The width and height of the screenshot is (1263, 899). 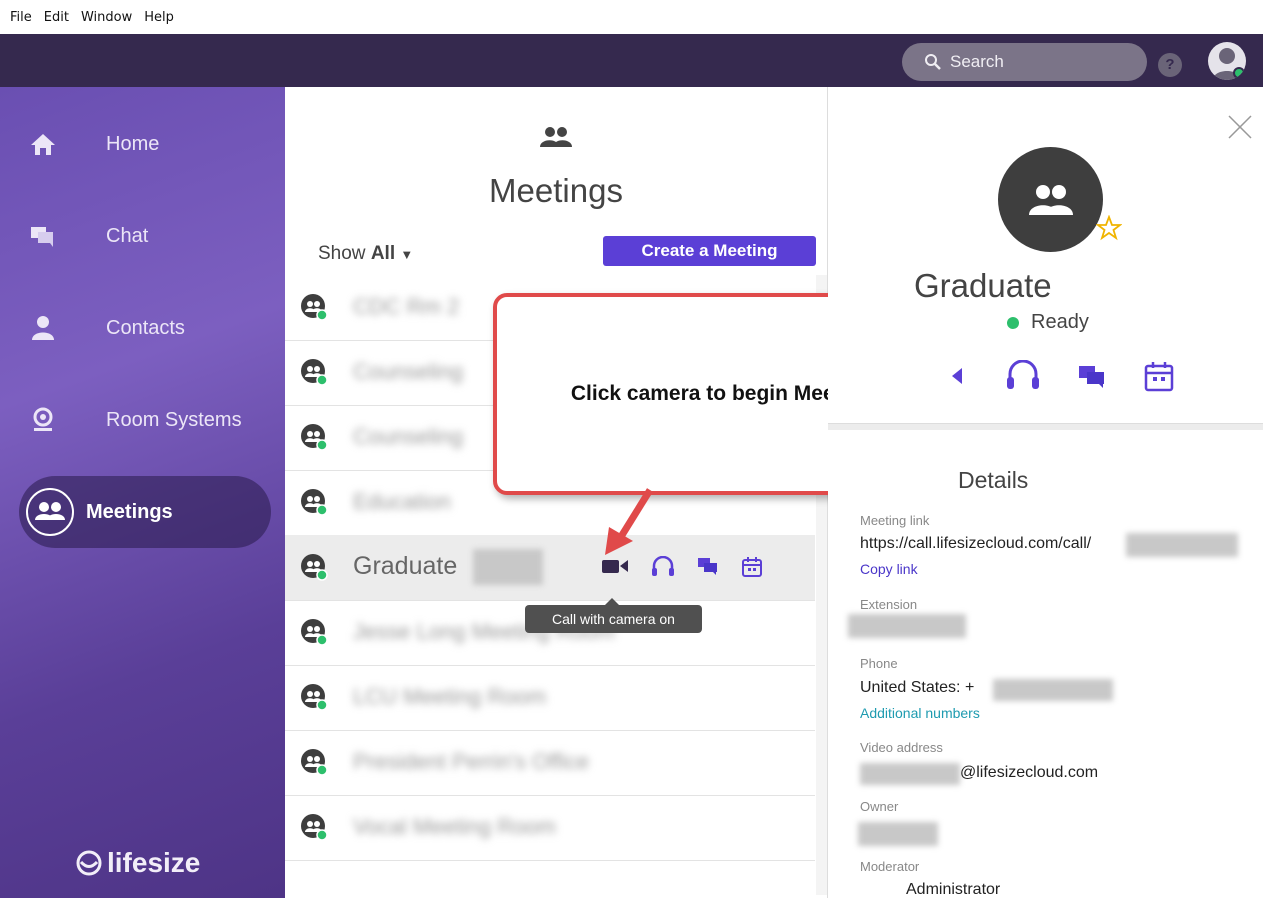 I want to click on sidebar-item-room-systems: Room Systems, so click(x=142, y=420).